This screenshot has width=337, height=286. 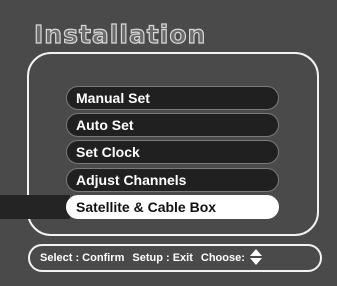 I want to click on menu-item-satellite-cable-box: Satellite & Cable Box, so click(x=172, y=207).